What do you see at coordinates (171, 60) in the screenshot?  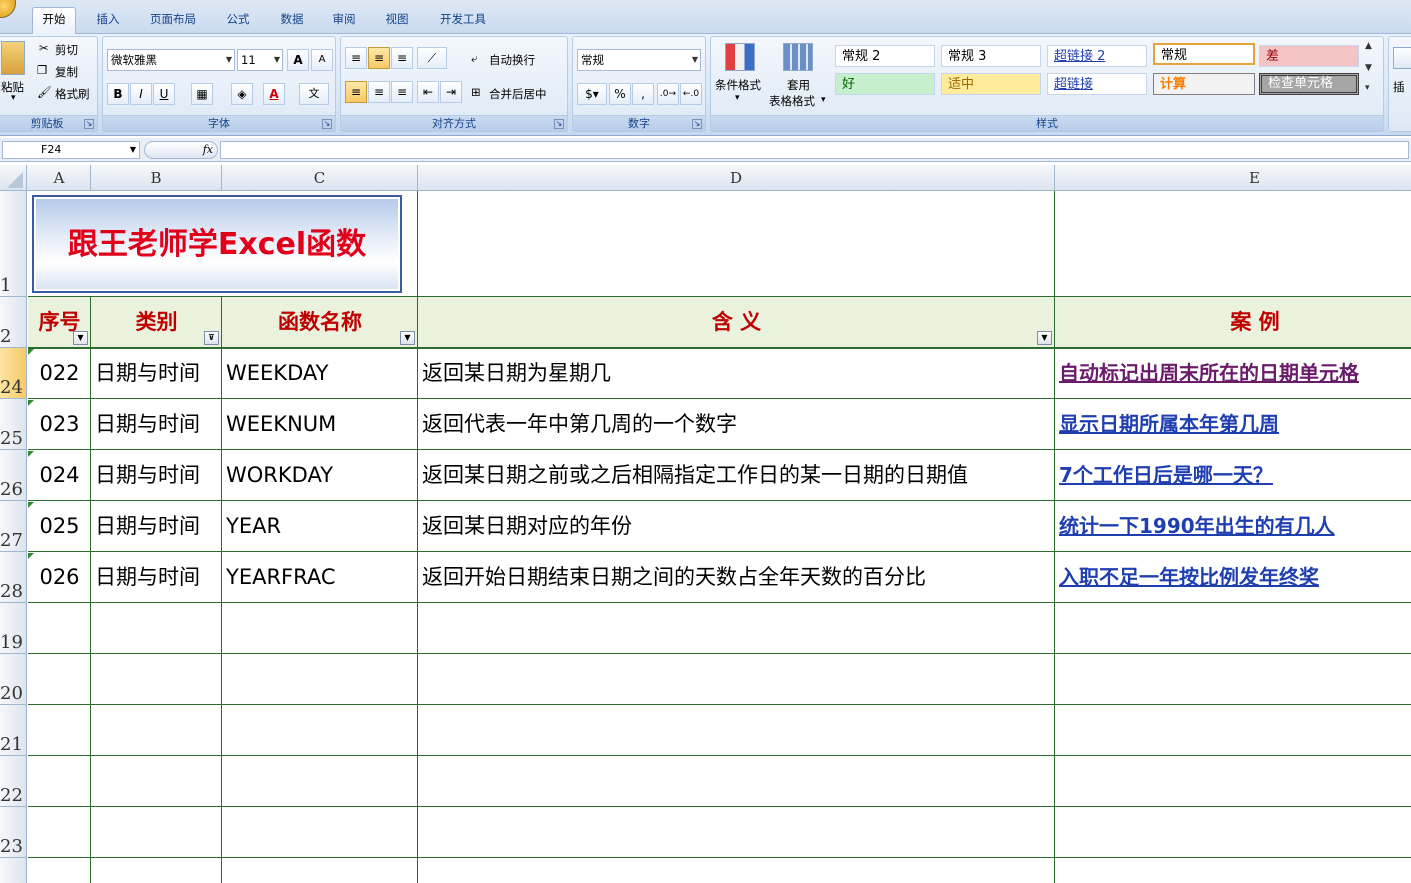 I see `font-name-select: 微软雅黑 ▼` at bounding box center [171, 60].